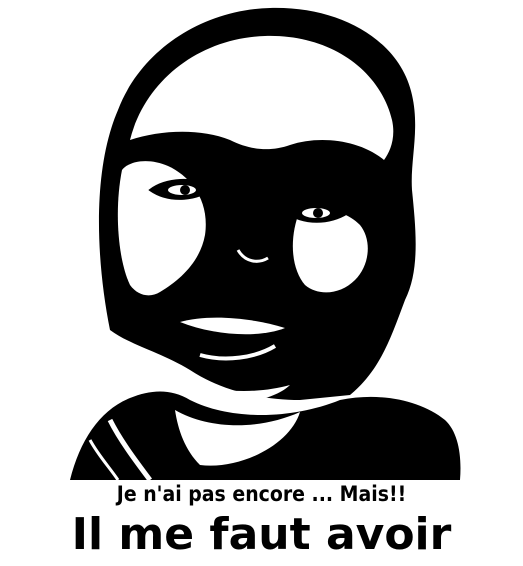 This screenshot has width=523, height=566. I want to click on right-pupil, so click(318, 213).